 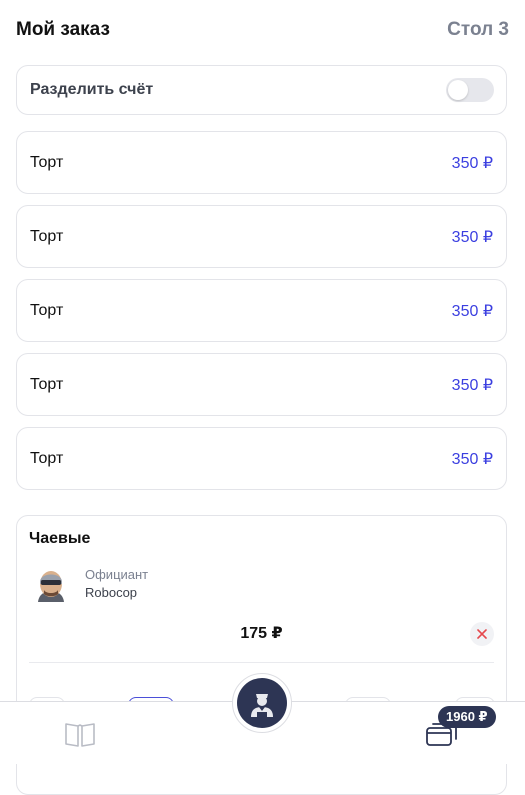 I want to click on waiter-icon, so click(x=262, y=705).